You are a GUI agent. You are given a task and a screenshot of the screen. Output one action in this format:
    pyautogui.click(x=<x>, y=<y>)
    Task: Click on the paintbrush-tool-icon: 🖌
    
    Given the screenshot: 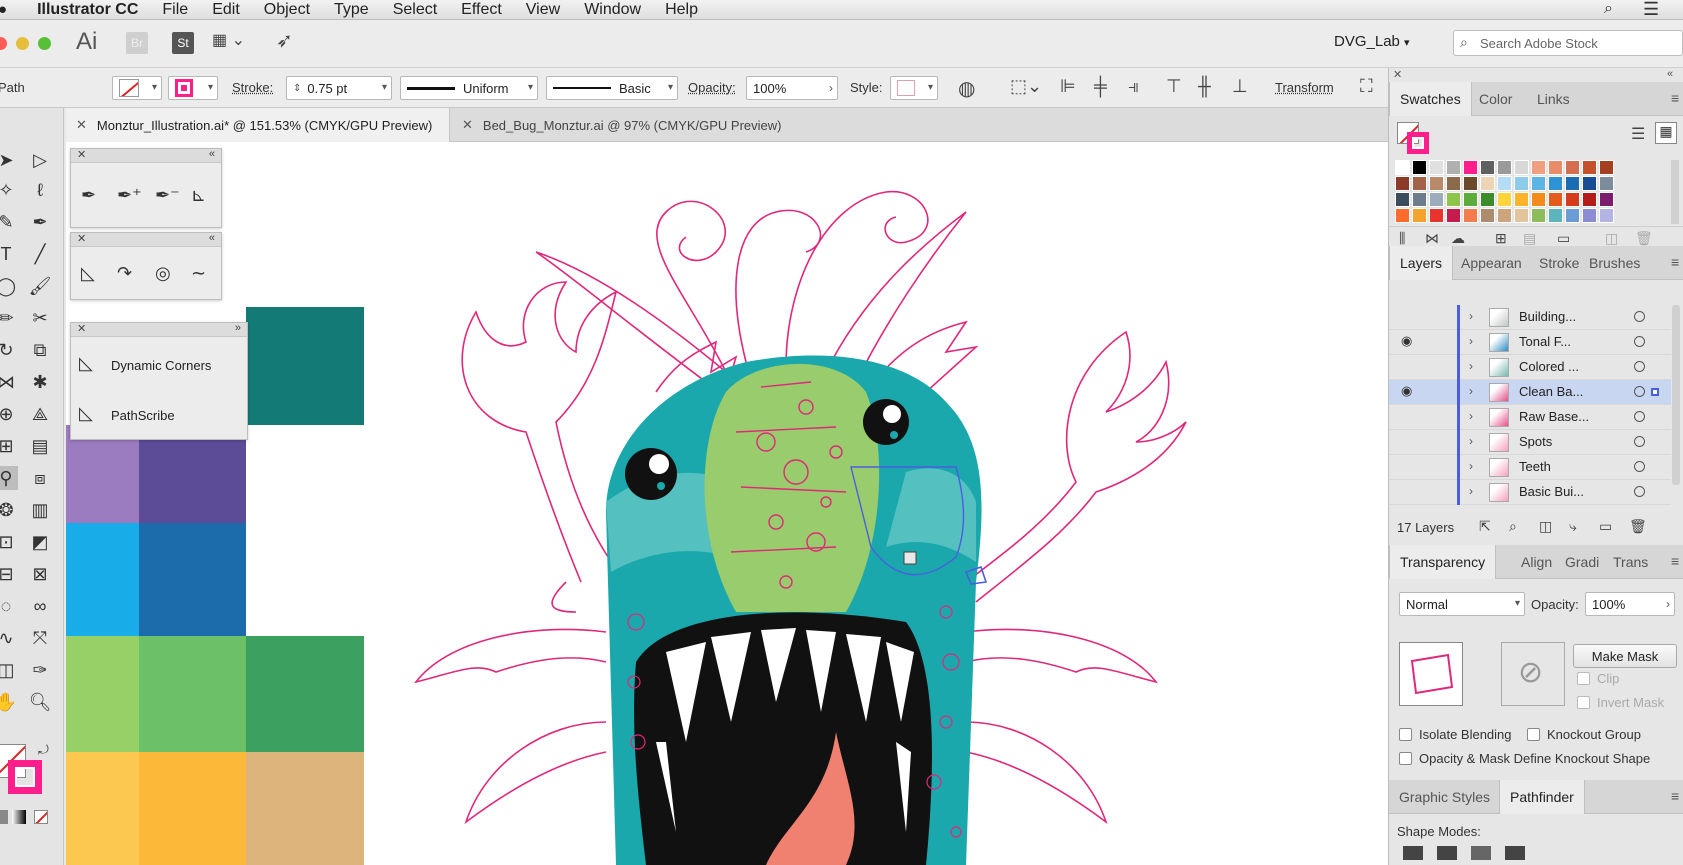 What is the action you would take?
    pyautogui.click(x=40, y=286)
    